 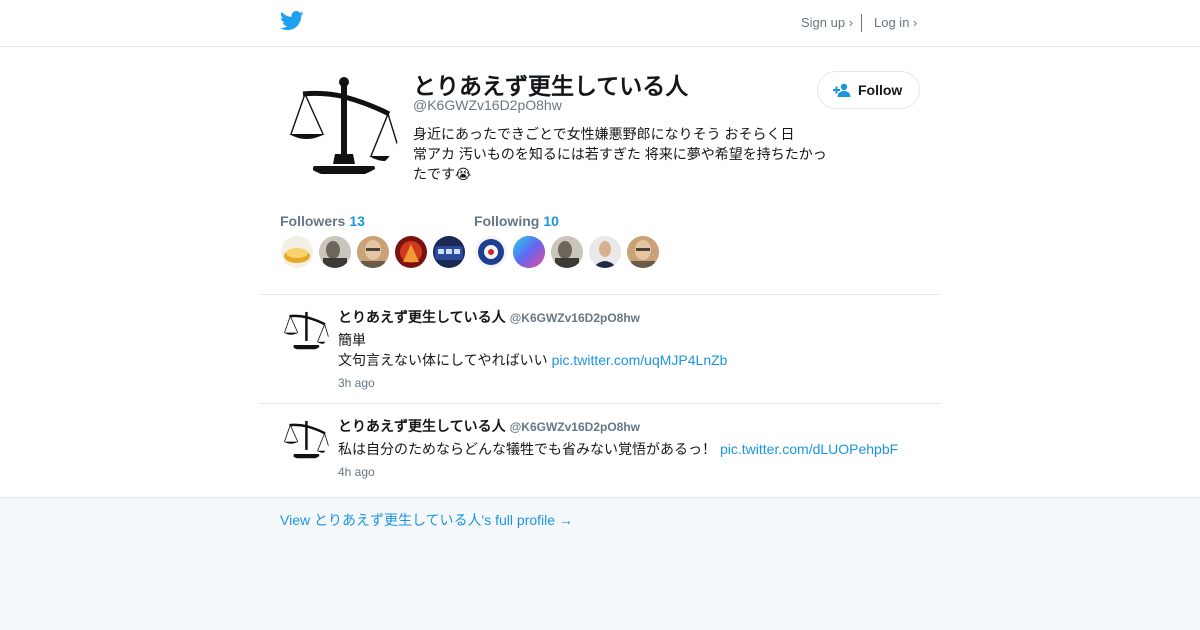 I want to click on bio-line: 身近にあったできごとで女性嫌悪野郎になりそう おそらく日, so click(x=604, y=134).